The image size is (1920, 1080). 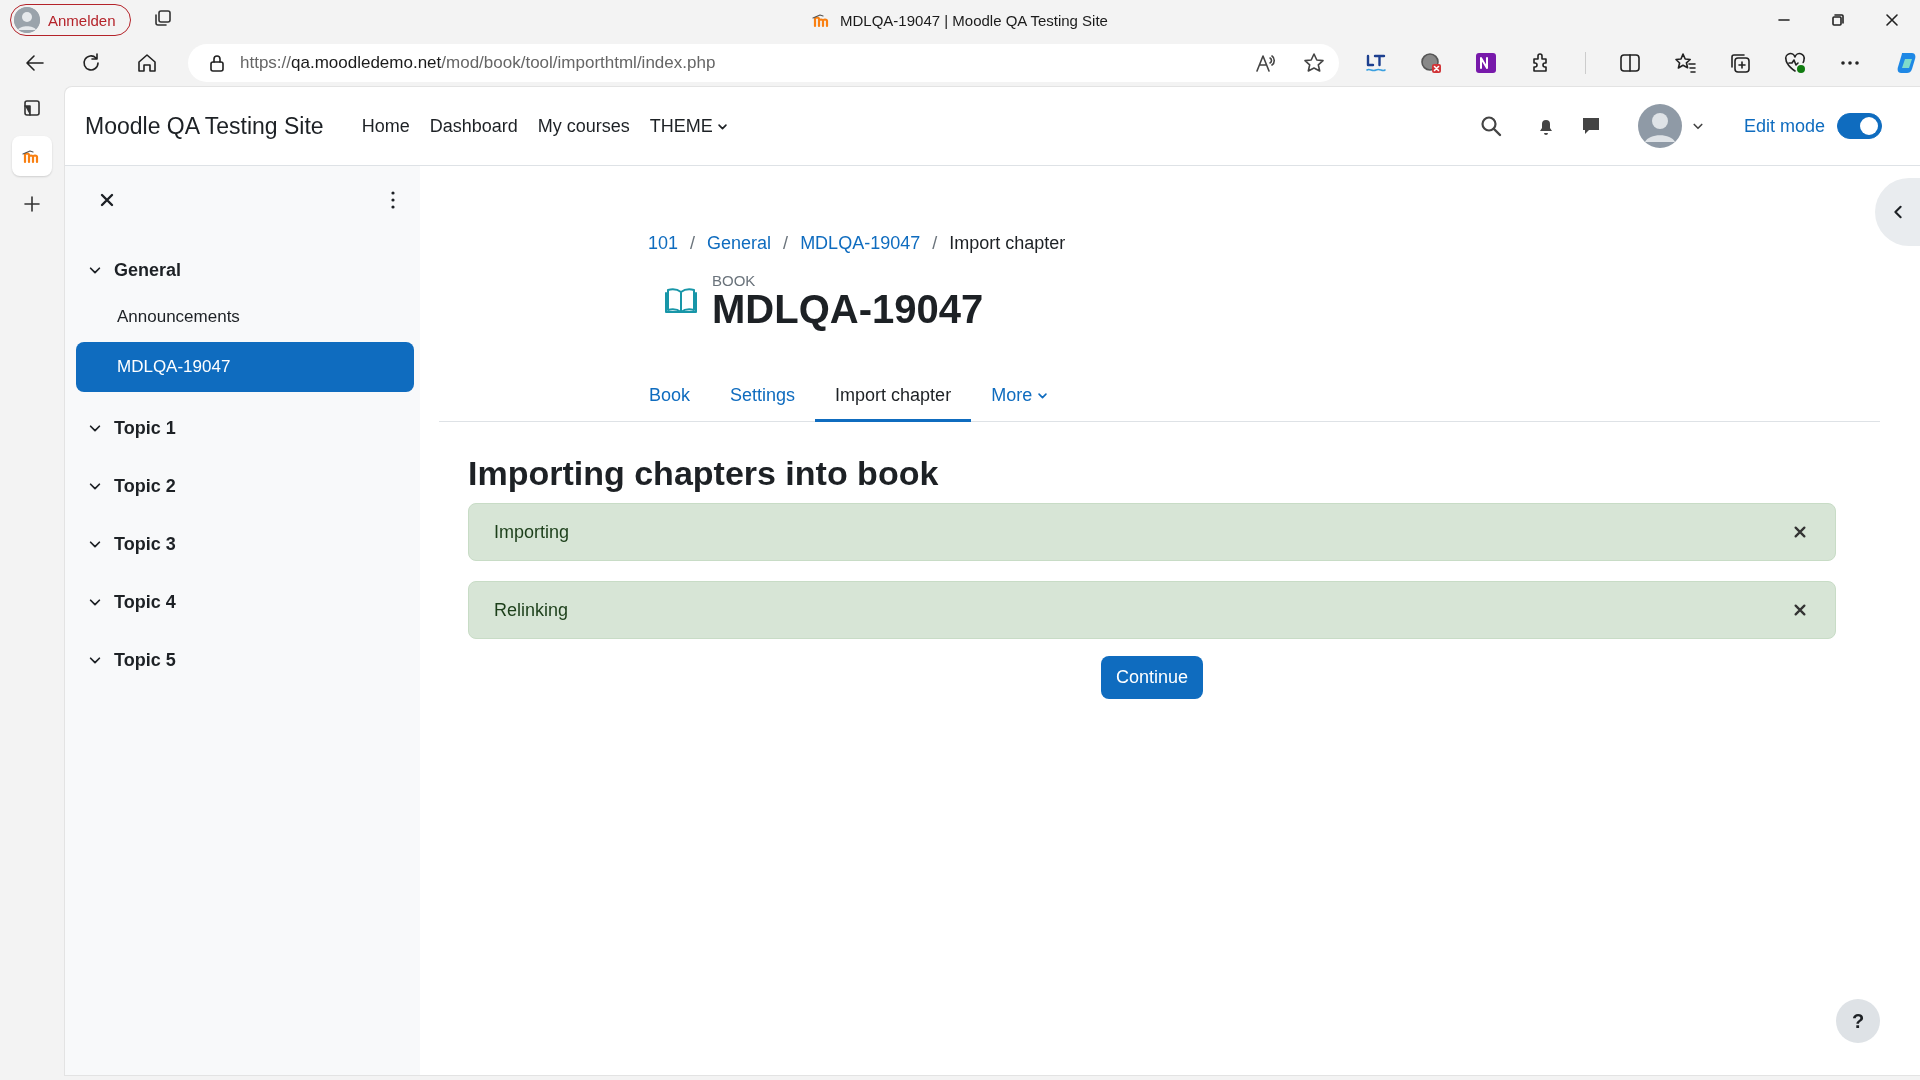 I want to click on chevron-left-icon, so click(x=1898, y=212).